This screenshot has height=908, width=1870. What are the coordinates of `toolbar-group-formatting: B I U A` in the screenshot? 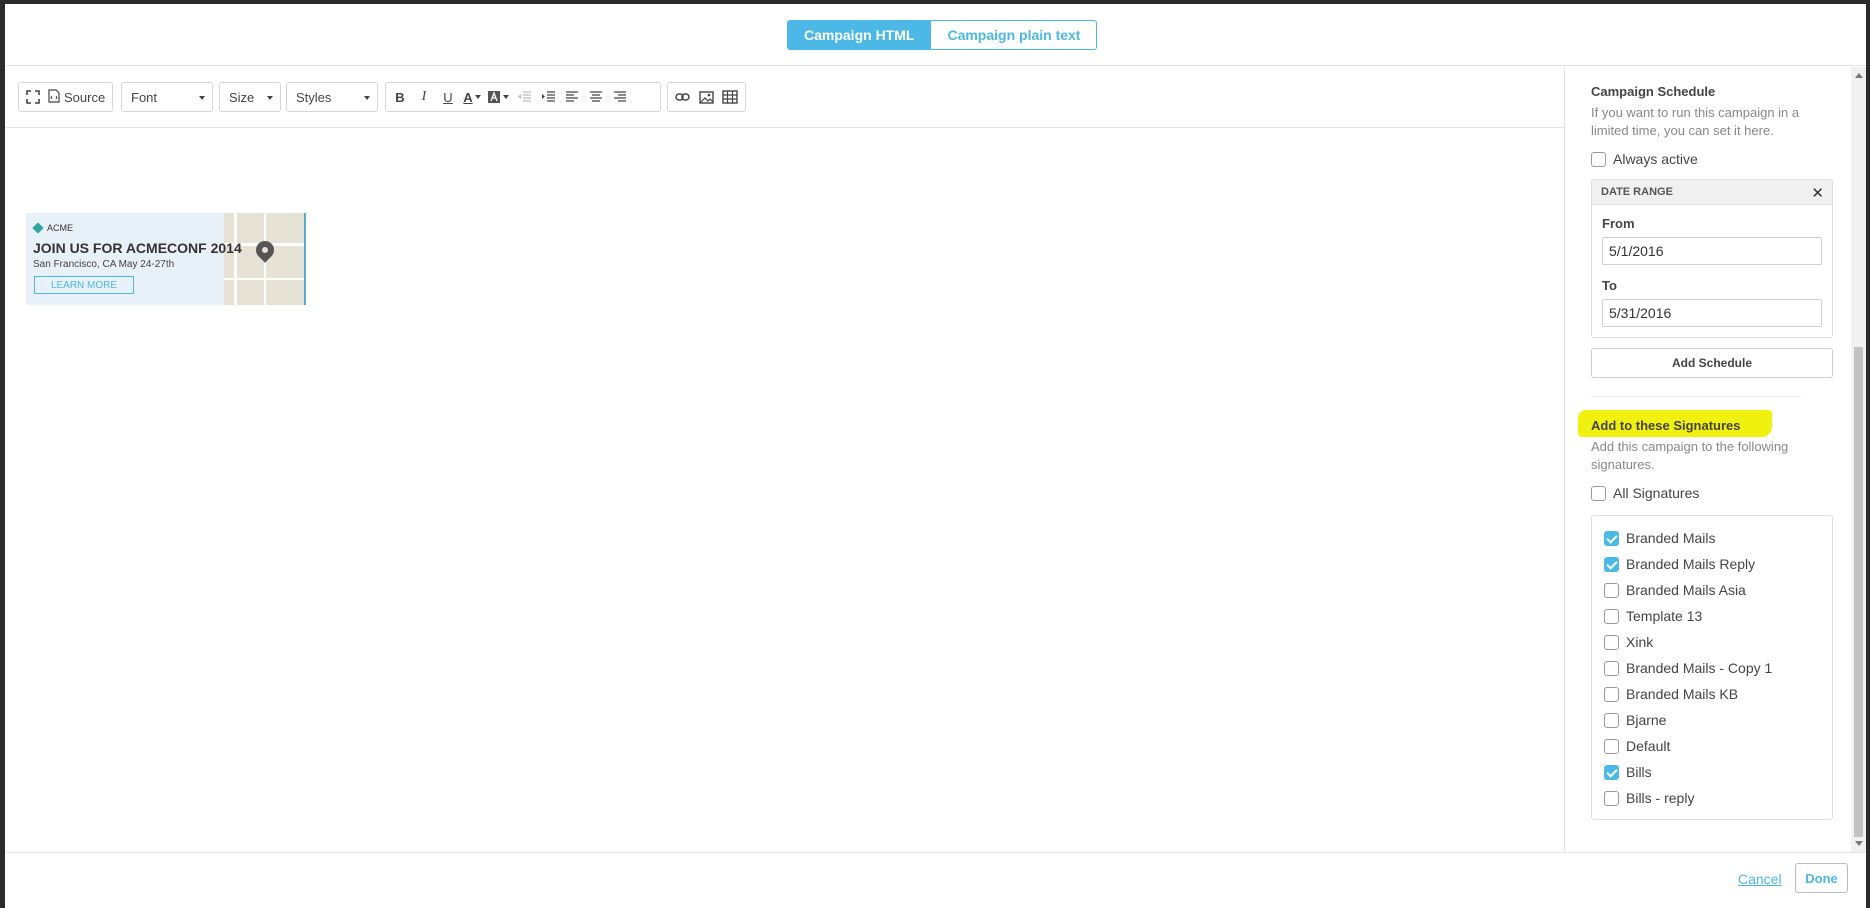 It's located at (523, 97).